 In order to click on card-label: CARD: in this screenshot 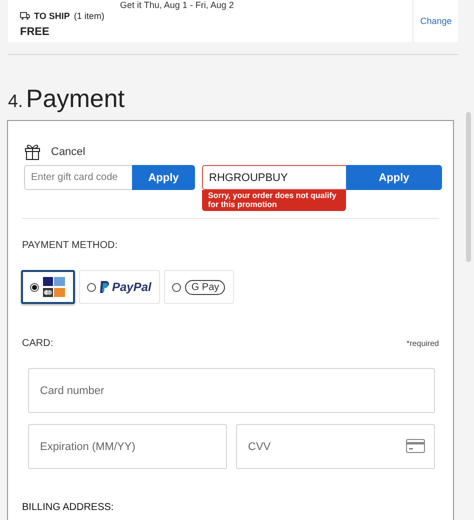, I will do `click(38, 343)`.